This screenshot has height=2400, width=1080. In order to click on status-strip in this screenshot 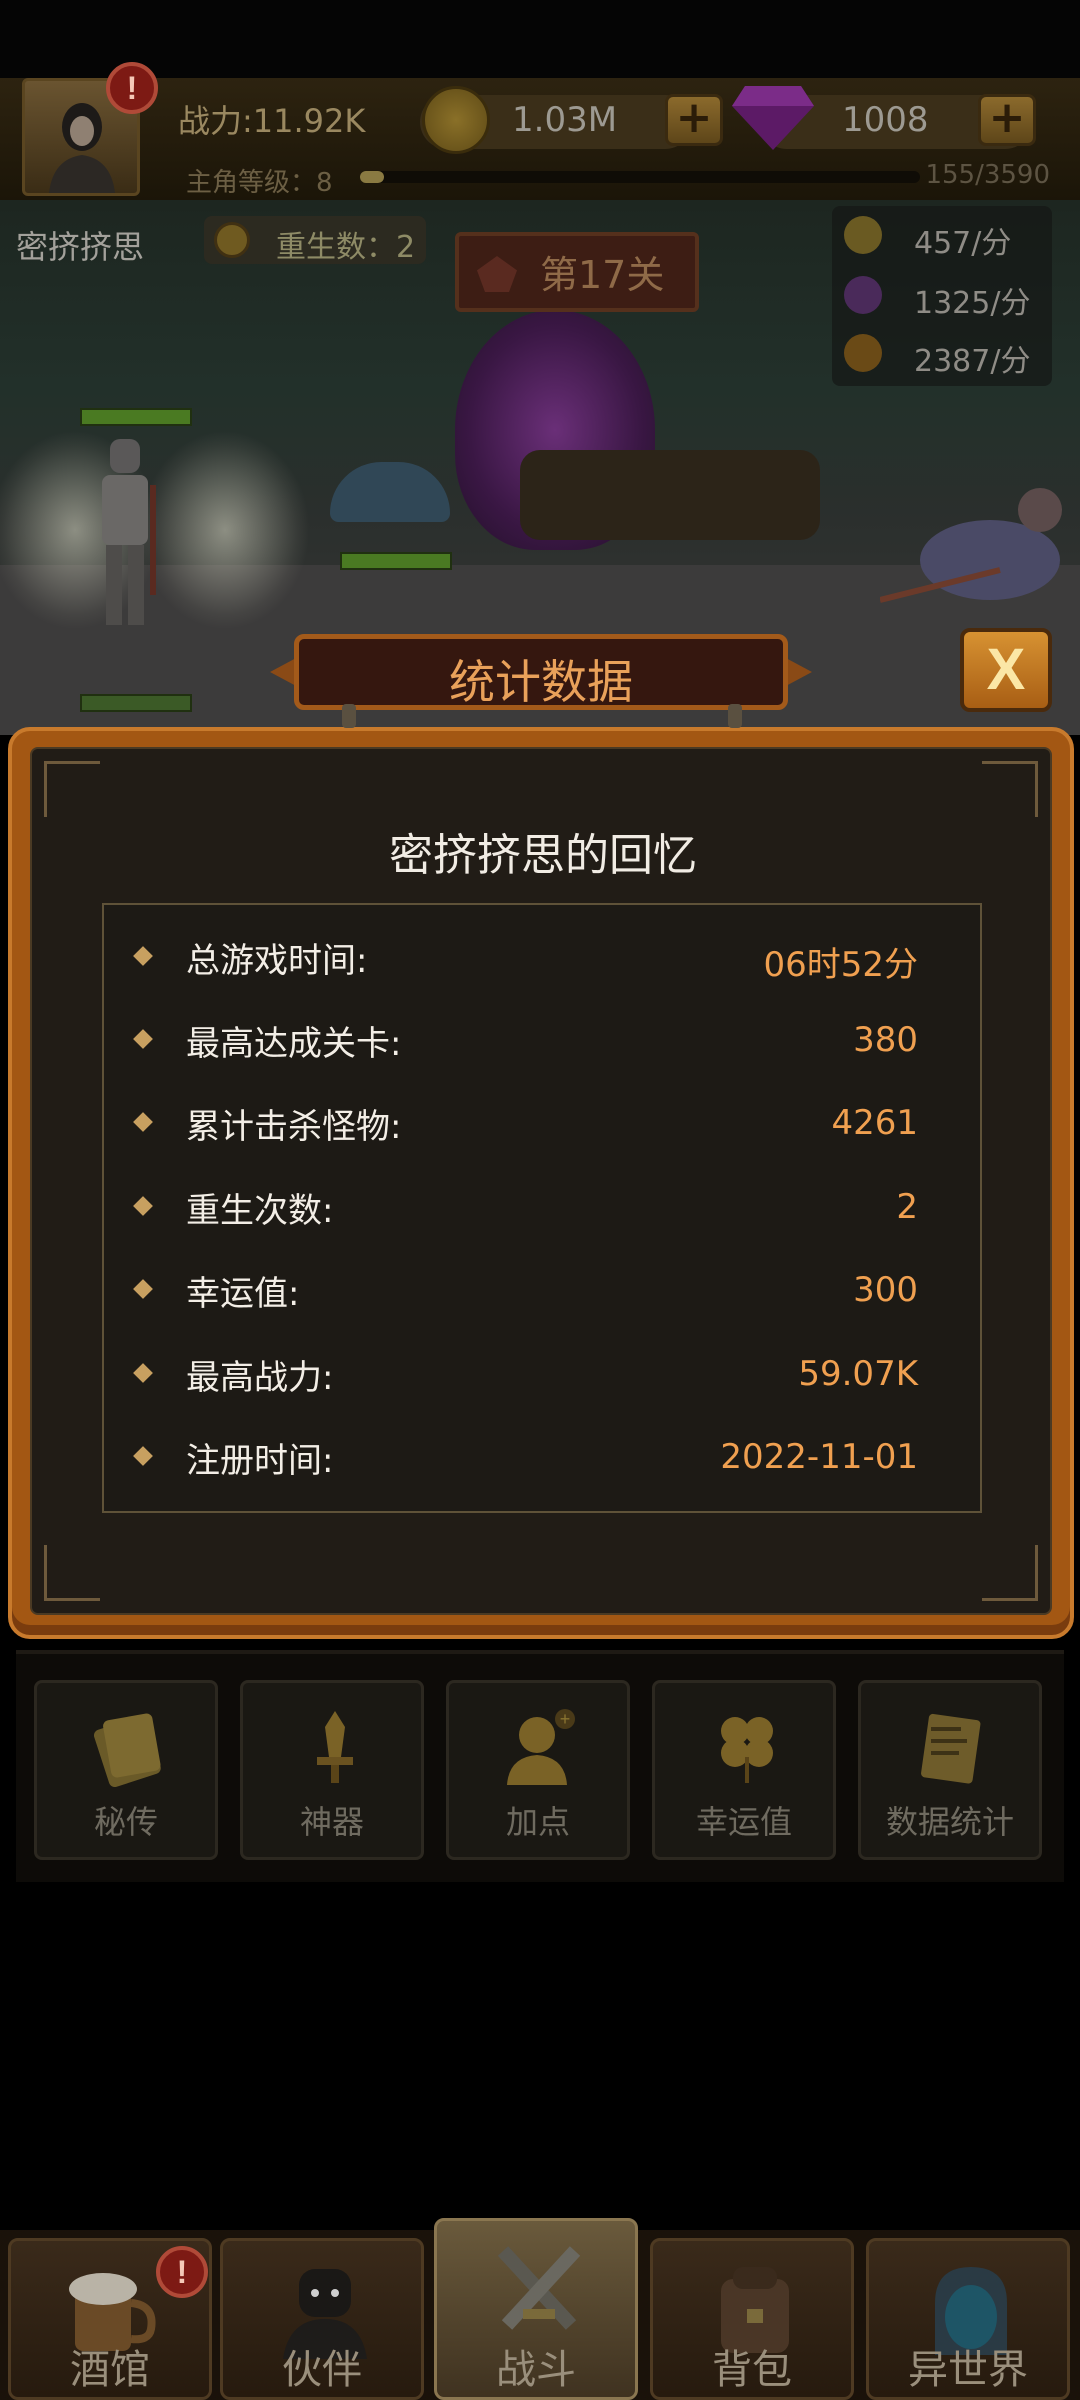, I will do `click(540, 39)`.